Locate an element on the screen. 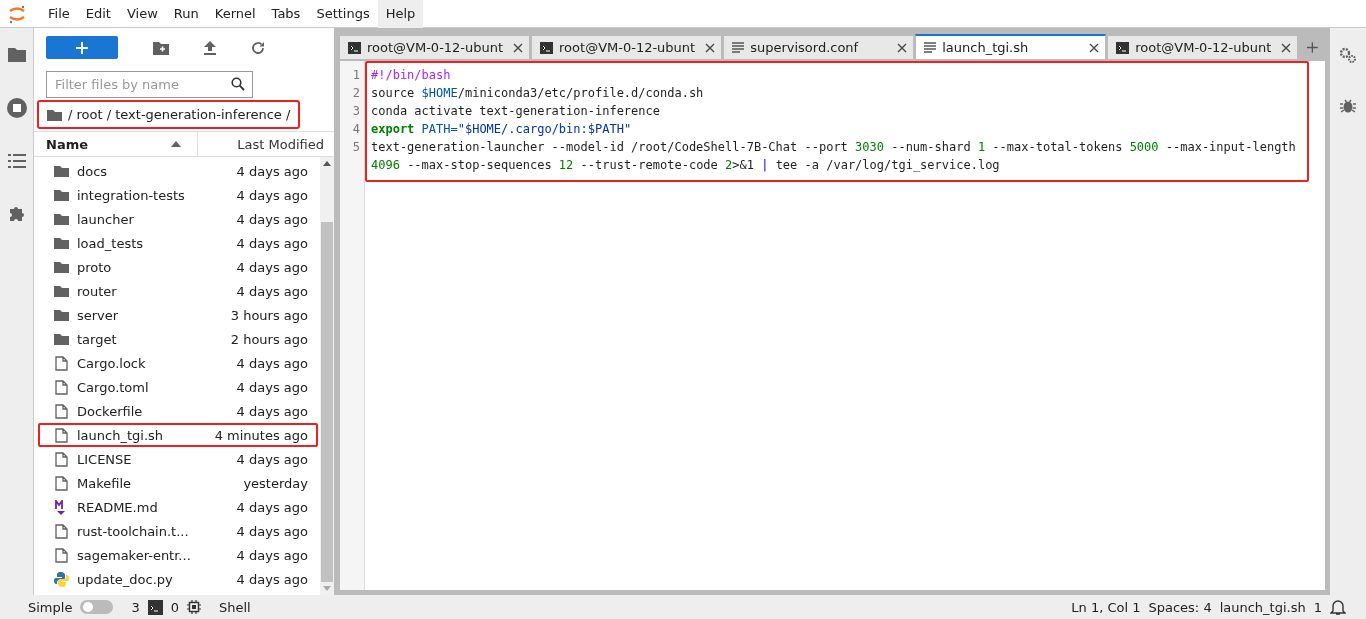 Image resolution: width=1366 pixels, height=619 pixels. file-row: update_doc.py 4 days ago is located at coordinates (178, 579).